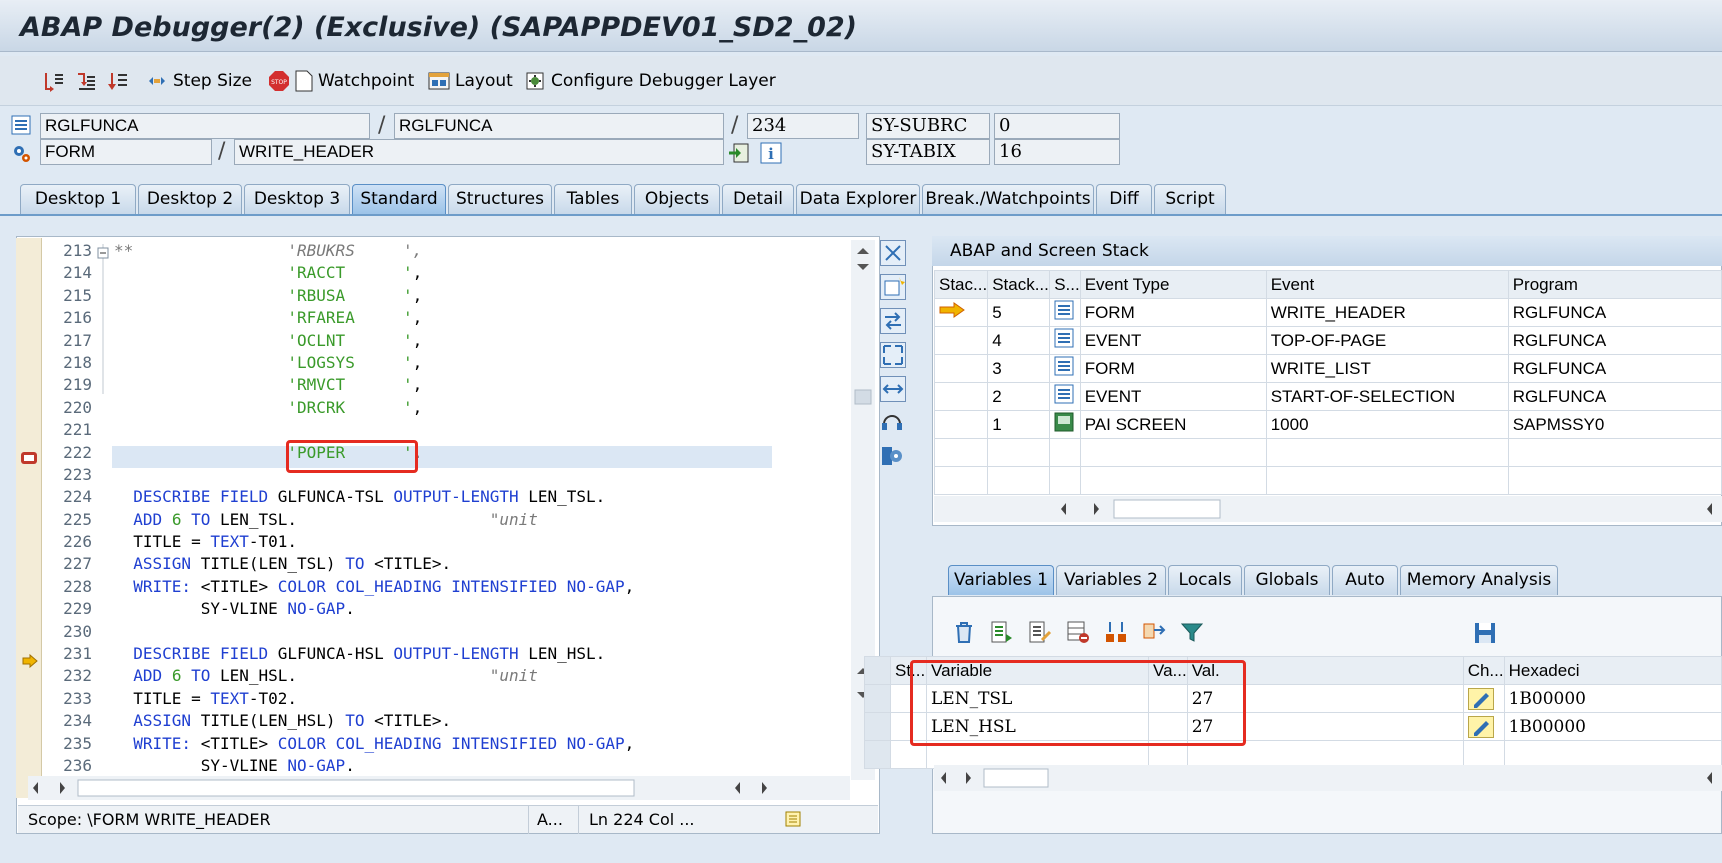  I want to click on event-name-field: WRITE_HEADER, so click(479, 152).